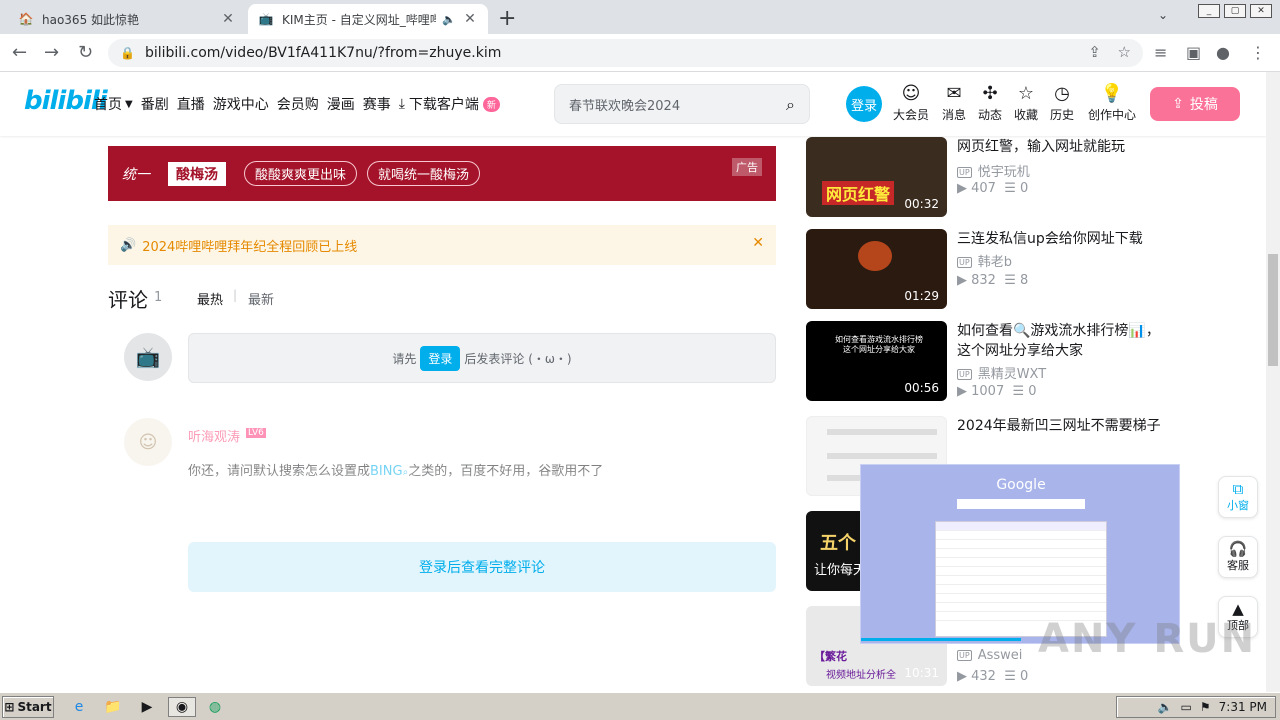 The height and width of the screenshot is (720, 1280). What do you see at coordinates (1124, 52) in the screenshot?
I see `bookmark-star-icon: ☆` at bounding box center [1124, 52].